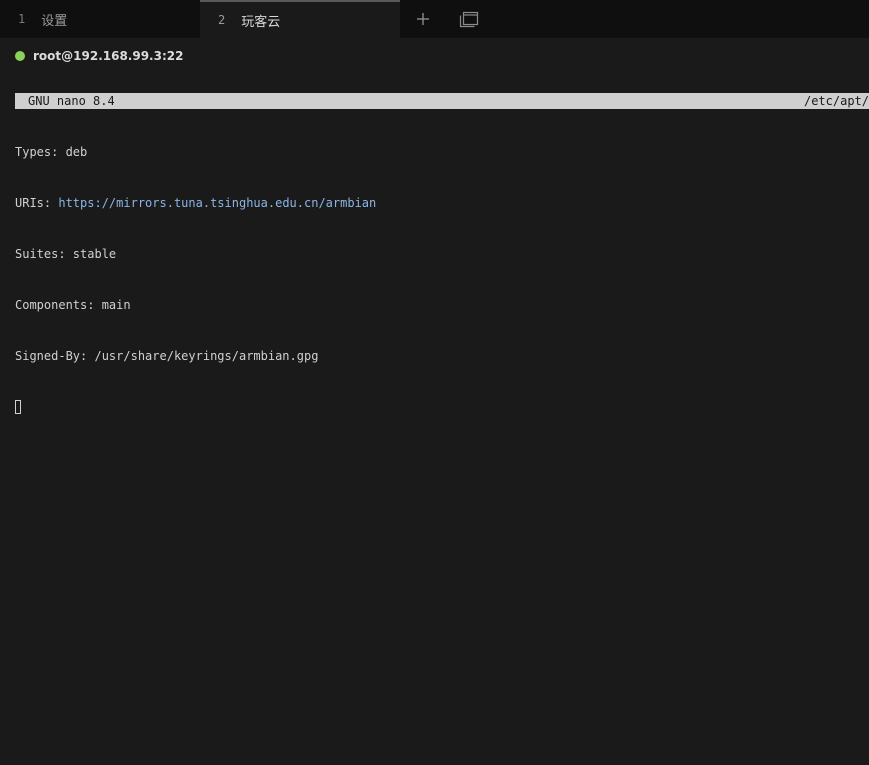 The image size is (869, 765). What do you see at coordinates (37, 203) in the screenshot?
I see `line-key: URIs:` at bounding box center [37, 203].